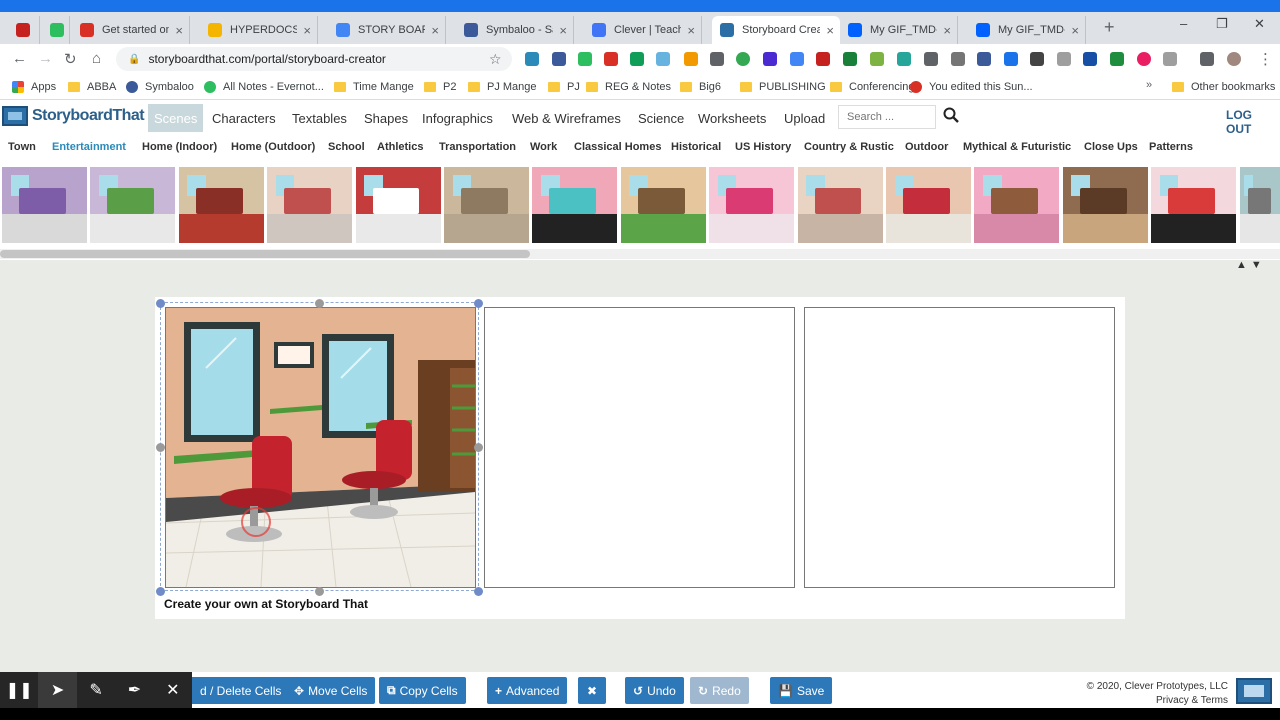  What do you see at coordinates (259, 30) in the screenshot?
I see `browser-tab: HYPERDOCS - Go ×` at bounding box center [259, 30].